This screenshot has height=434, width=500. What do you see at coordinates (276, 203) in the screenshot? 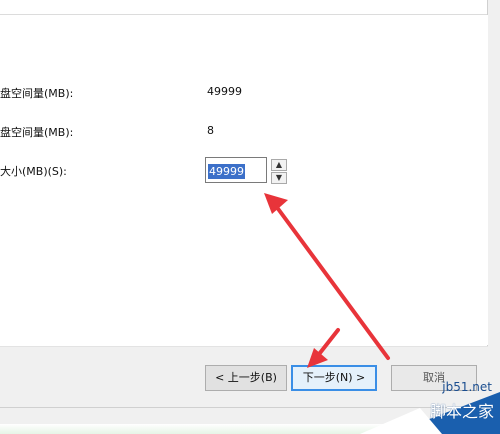
I see `arrow-to-input-head` at bounding box center [276, 203].